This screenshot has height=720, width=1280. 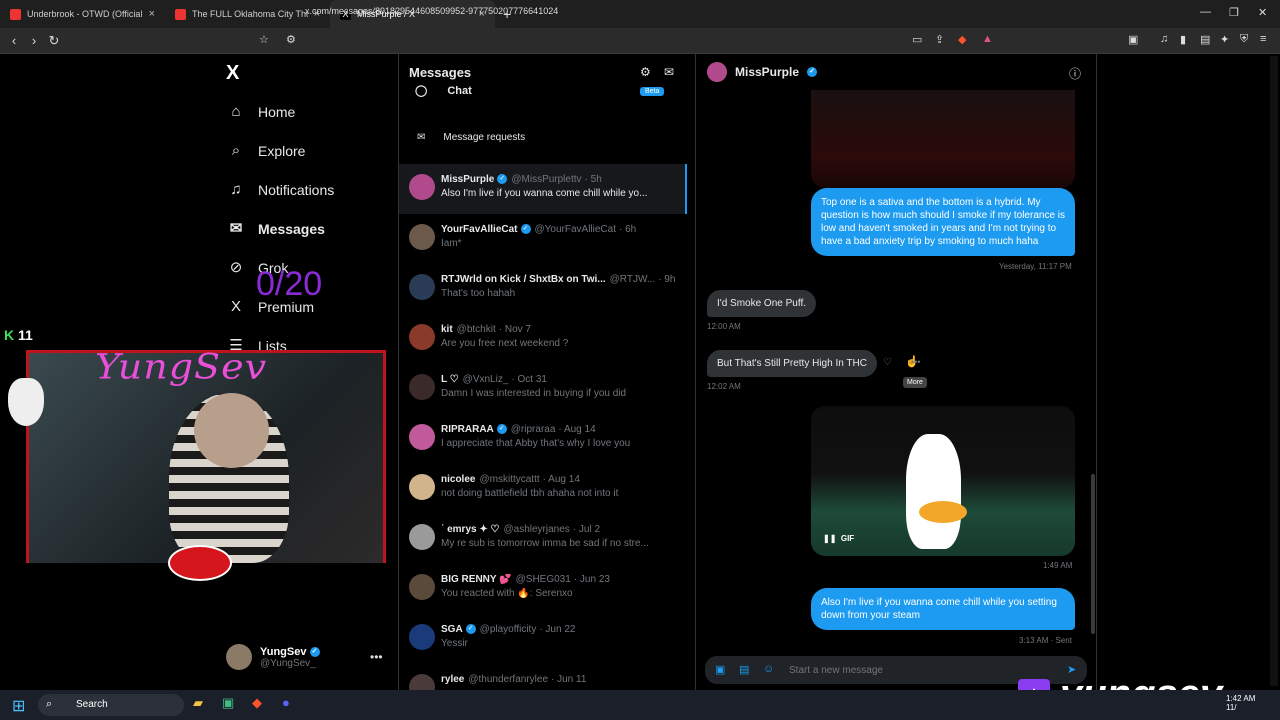 What do you see at coordinates (561, 579) in the screenshot?
I see `conversation-meta: BIG RENNY 💕 @SHEG031 · Jun 23` at bounding box center [561, 579].